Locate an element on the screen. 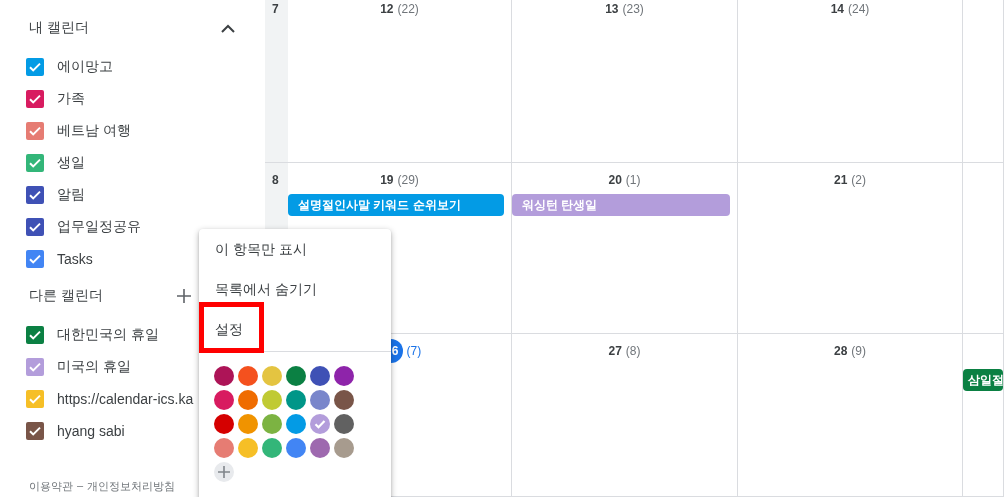 Image resolution: width=1004 pixels, height=497 pixels. lunar-date: (29) is located at coordinates (408, 180).